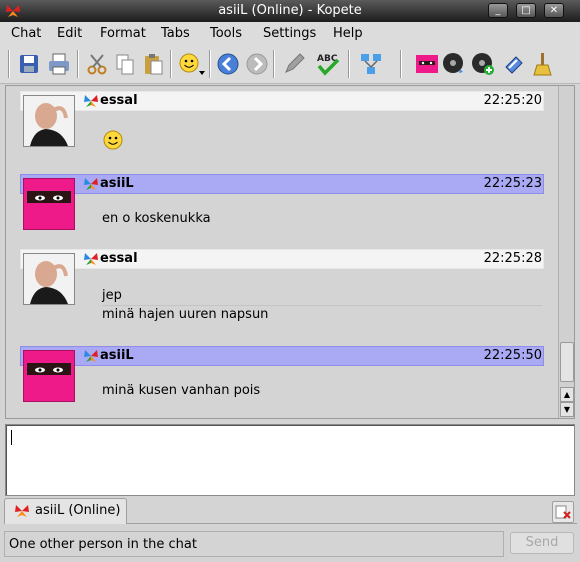  I want to click on menu-help: Help, so click(348, 33).